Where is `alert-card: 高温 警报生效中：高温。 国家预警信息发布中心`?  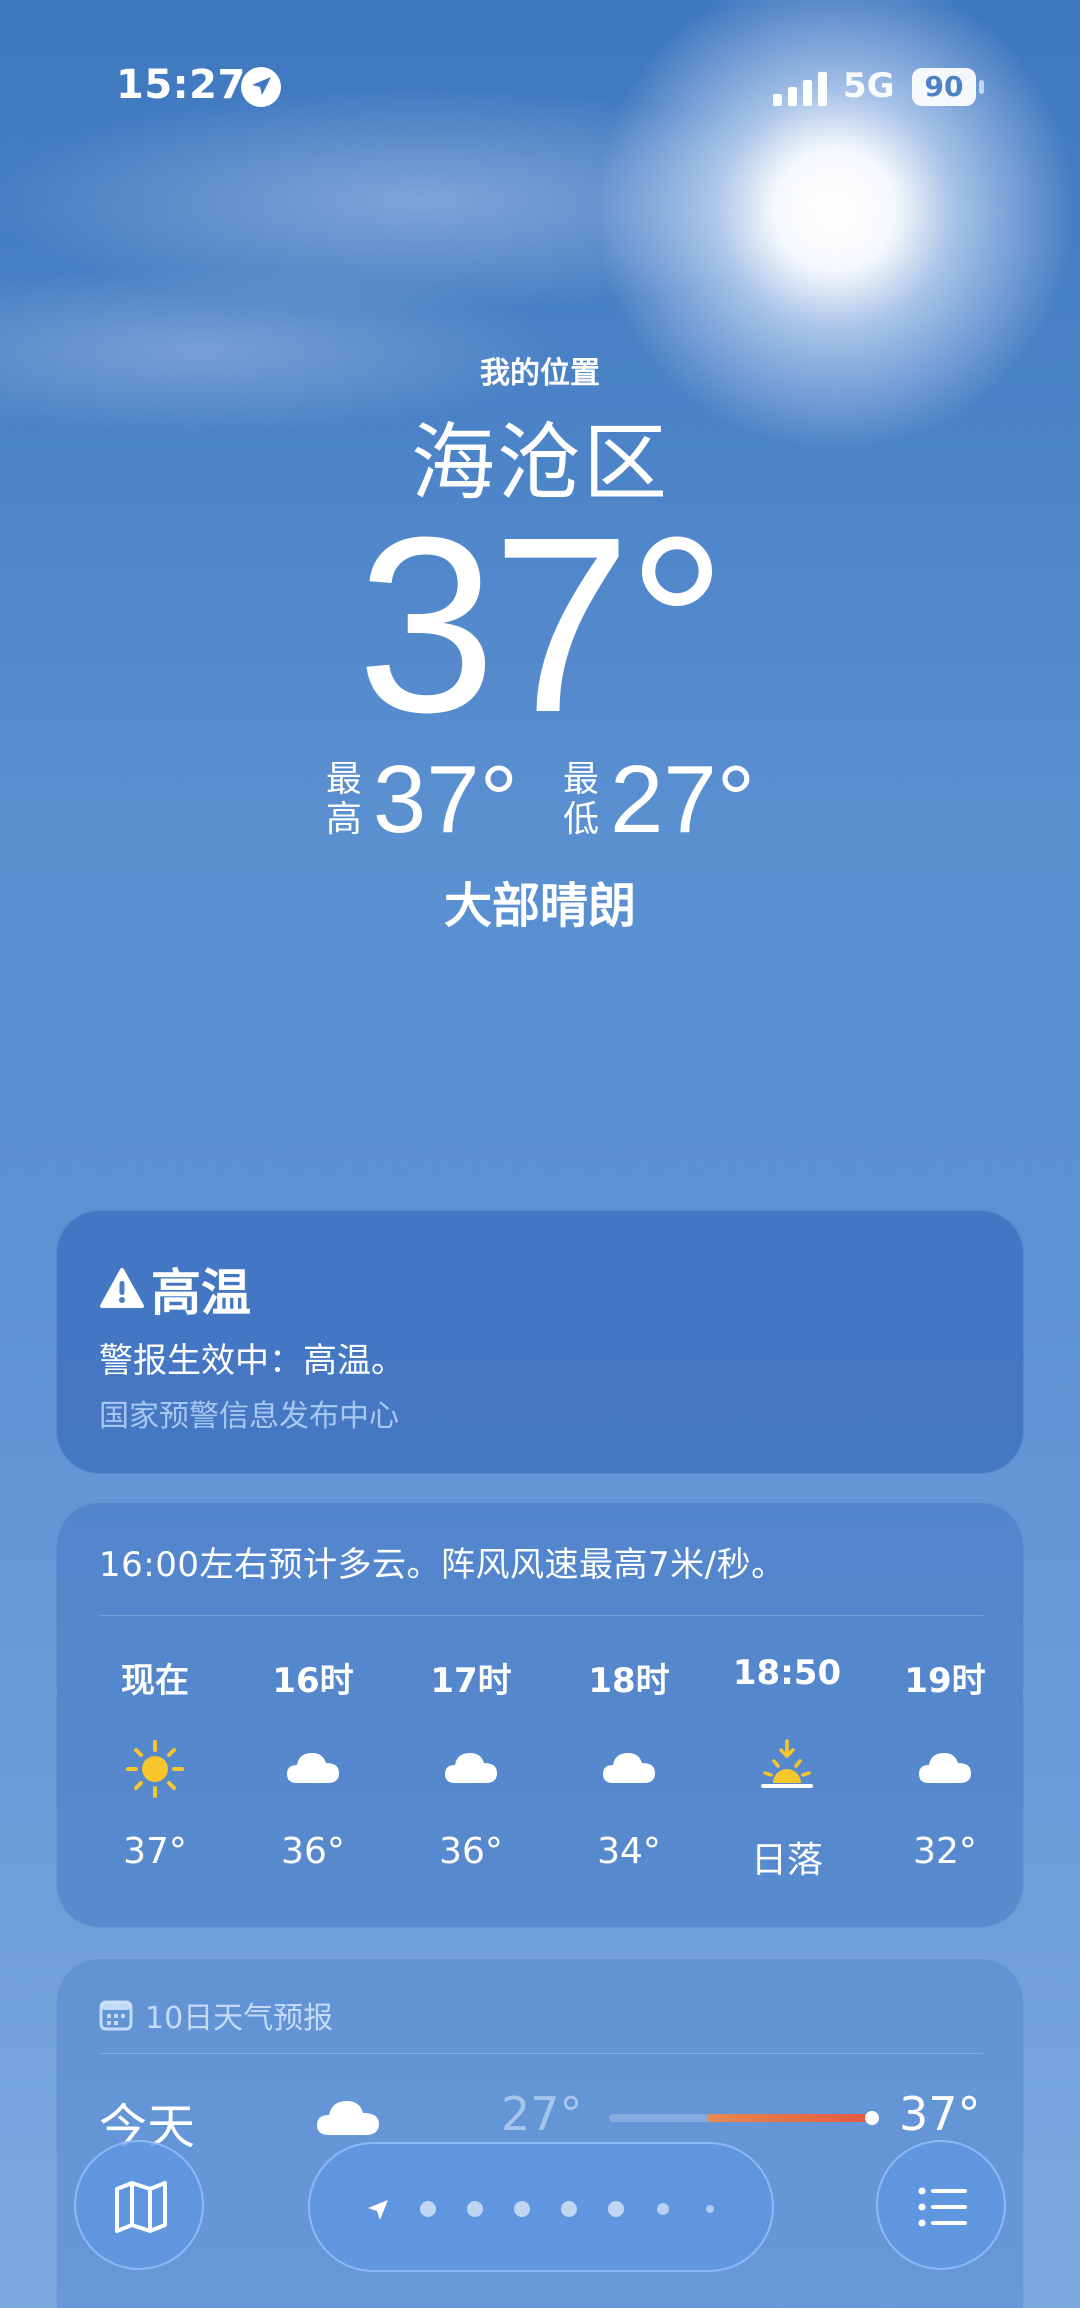
alert-card: 高温 警报生效中：高温。 国家预警信息发布中心 is located at coordinates (540, 1342).